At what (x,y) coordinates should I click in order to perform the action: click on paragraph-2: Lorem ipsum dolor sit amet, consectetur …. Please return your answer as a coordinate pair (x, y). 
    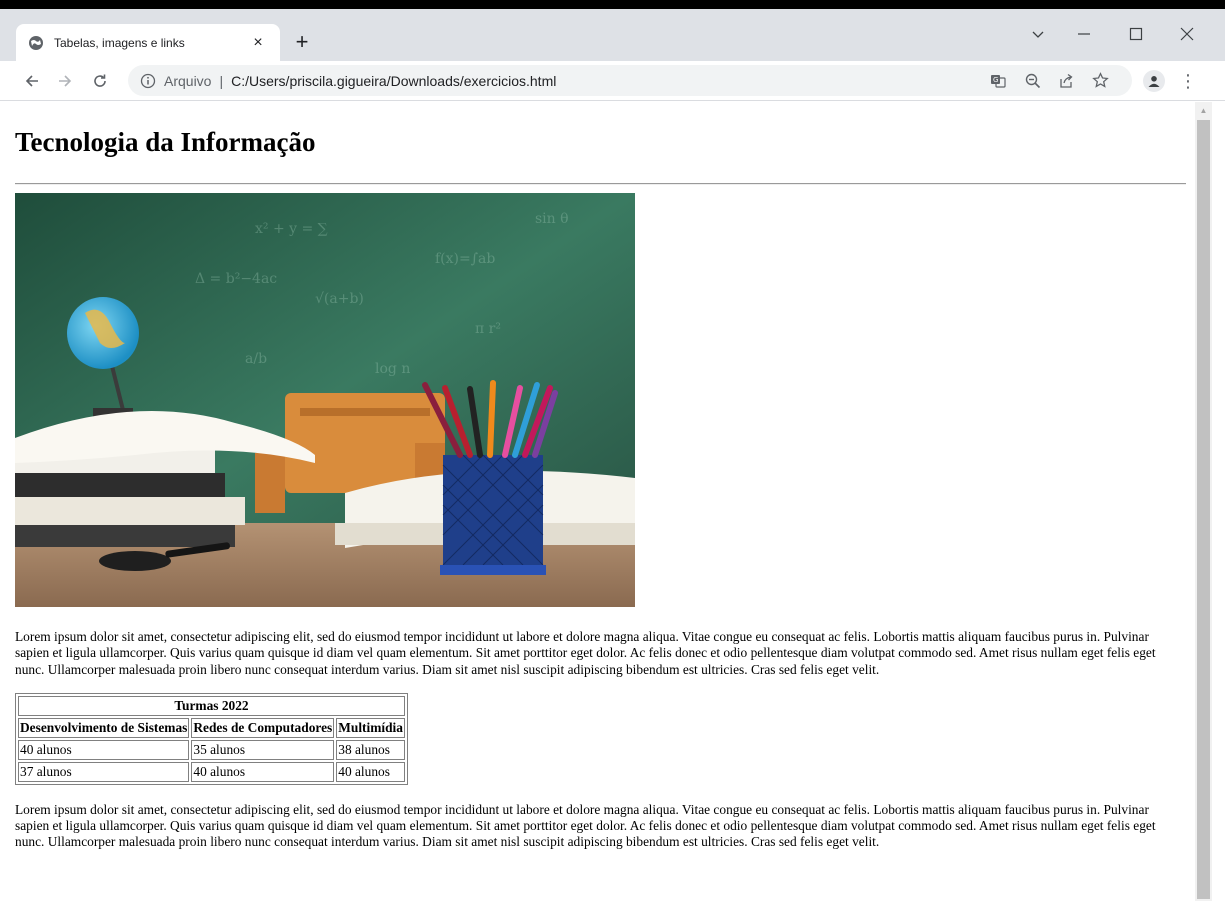
    Looking at the image, I should click on (585, 825).